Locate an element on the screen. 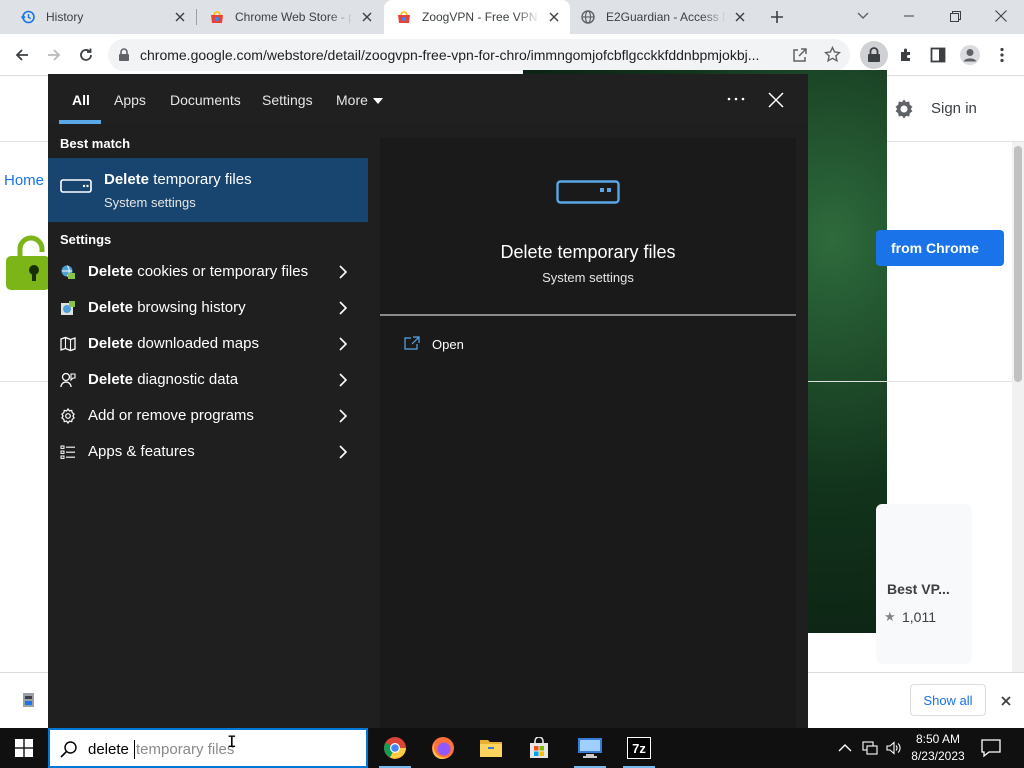  profile-button is located at coordinates (970, 55).